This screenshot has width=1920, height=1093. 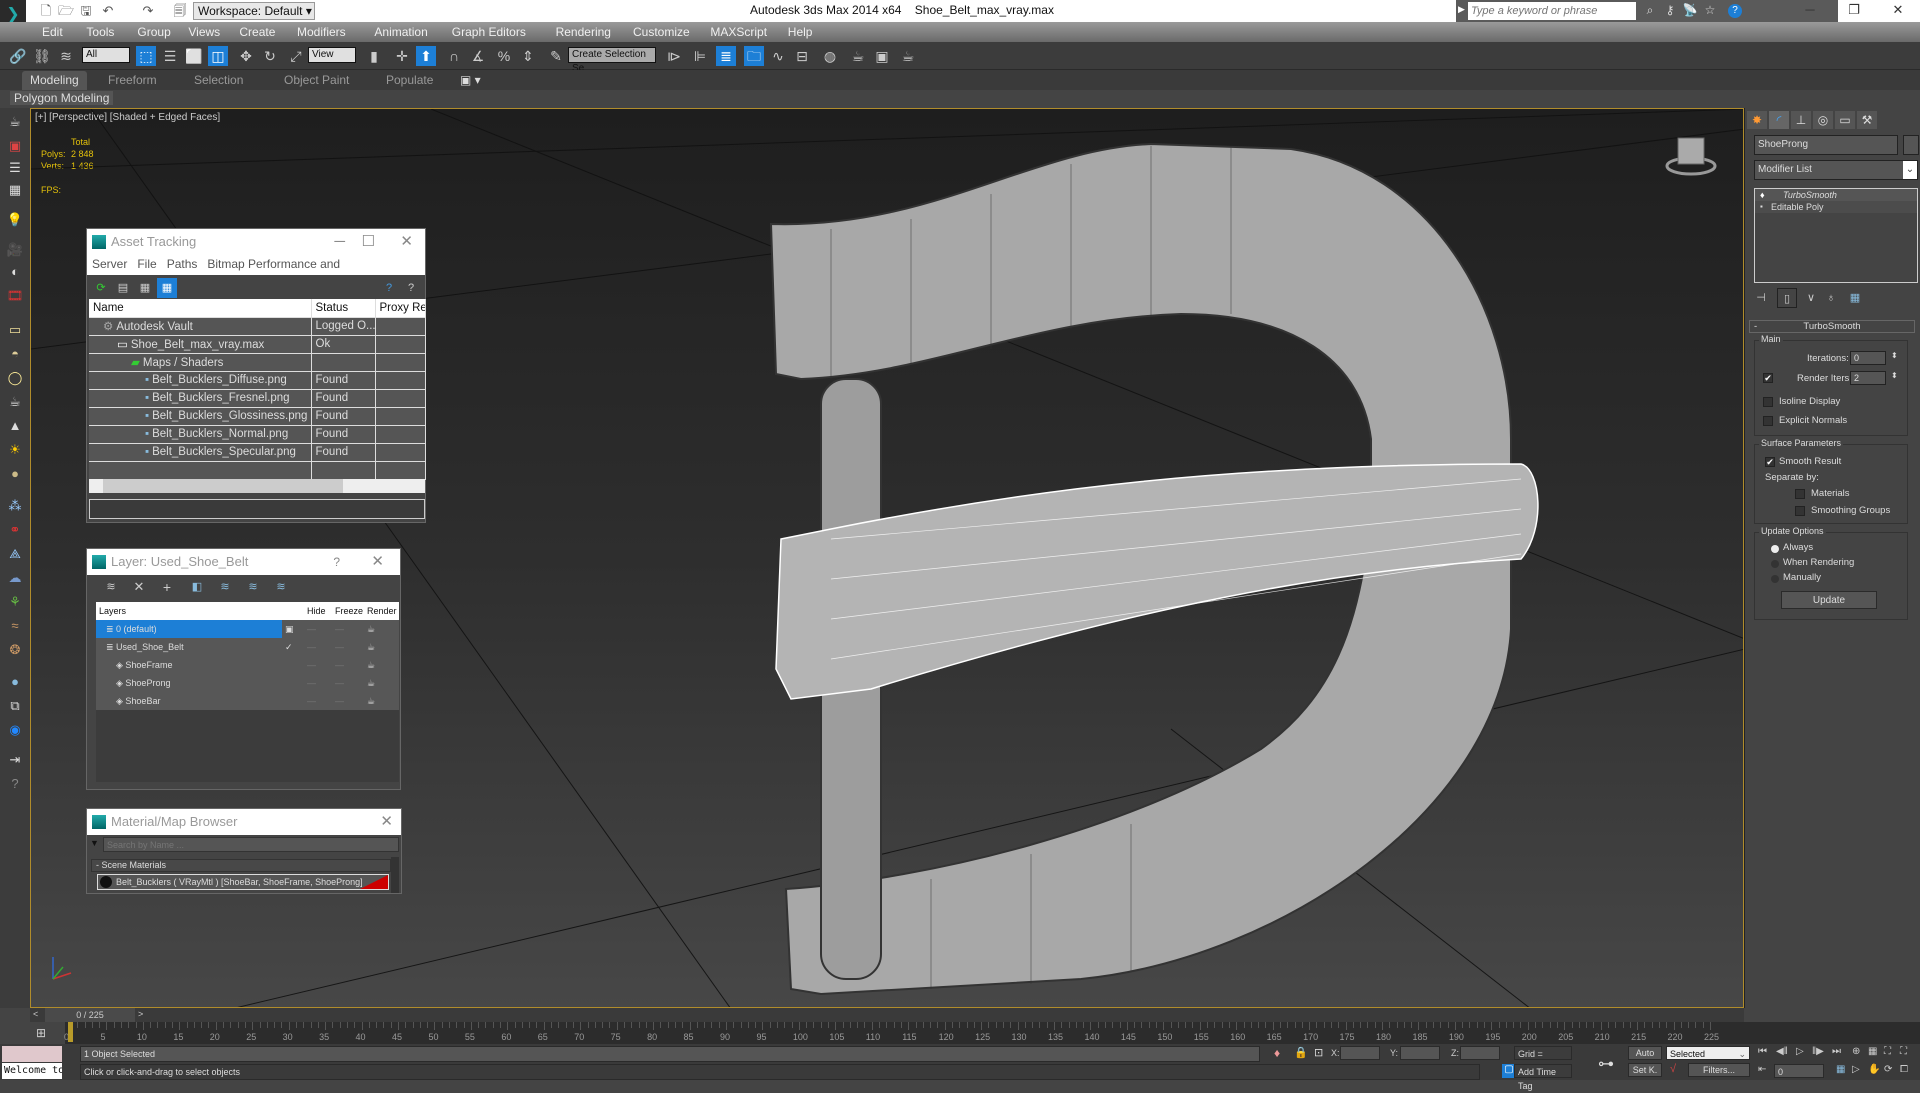 What do you see at coordinates (489, 32) in the screenshot?
I see `menu-graph-editors: Graph Editors` at bounding box center [489, 32].